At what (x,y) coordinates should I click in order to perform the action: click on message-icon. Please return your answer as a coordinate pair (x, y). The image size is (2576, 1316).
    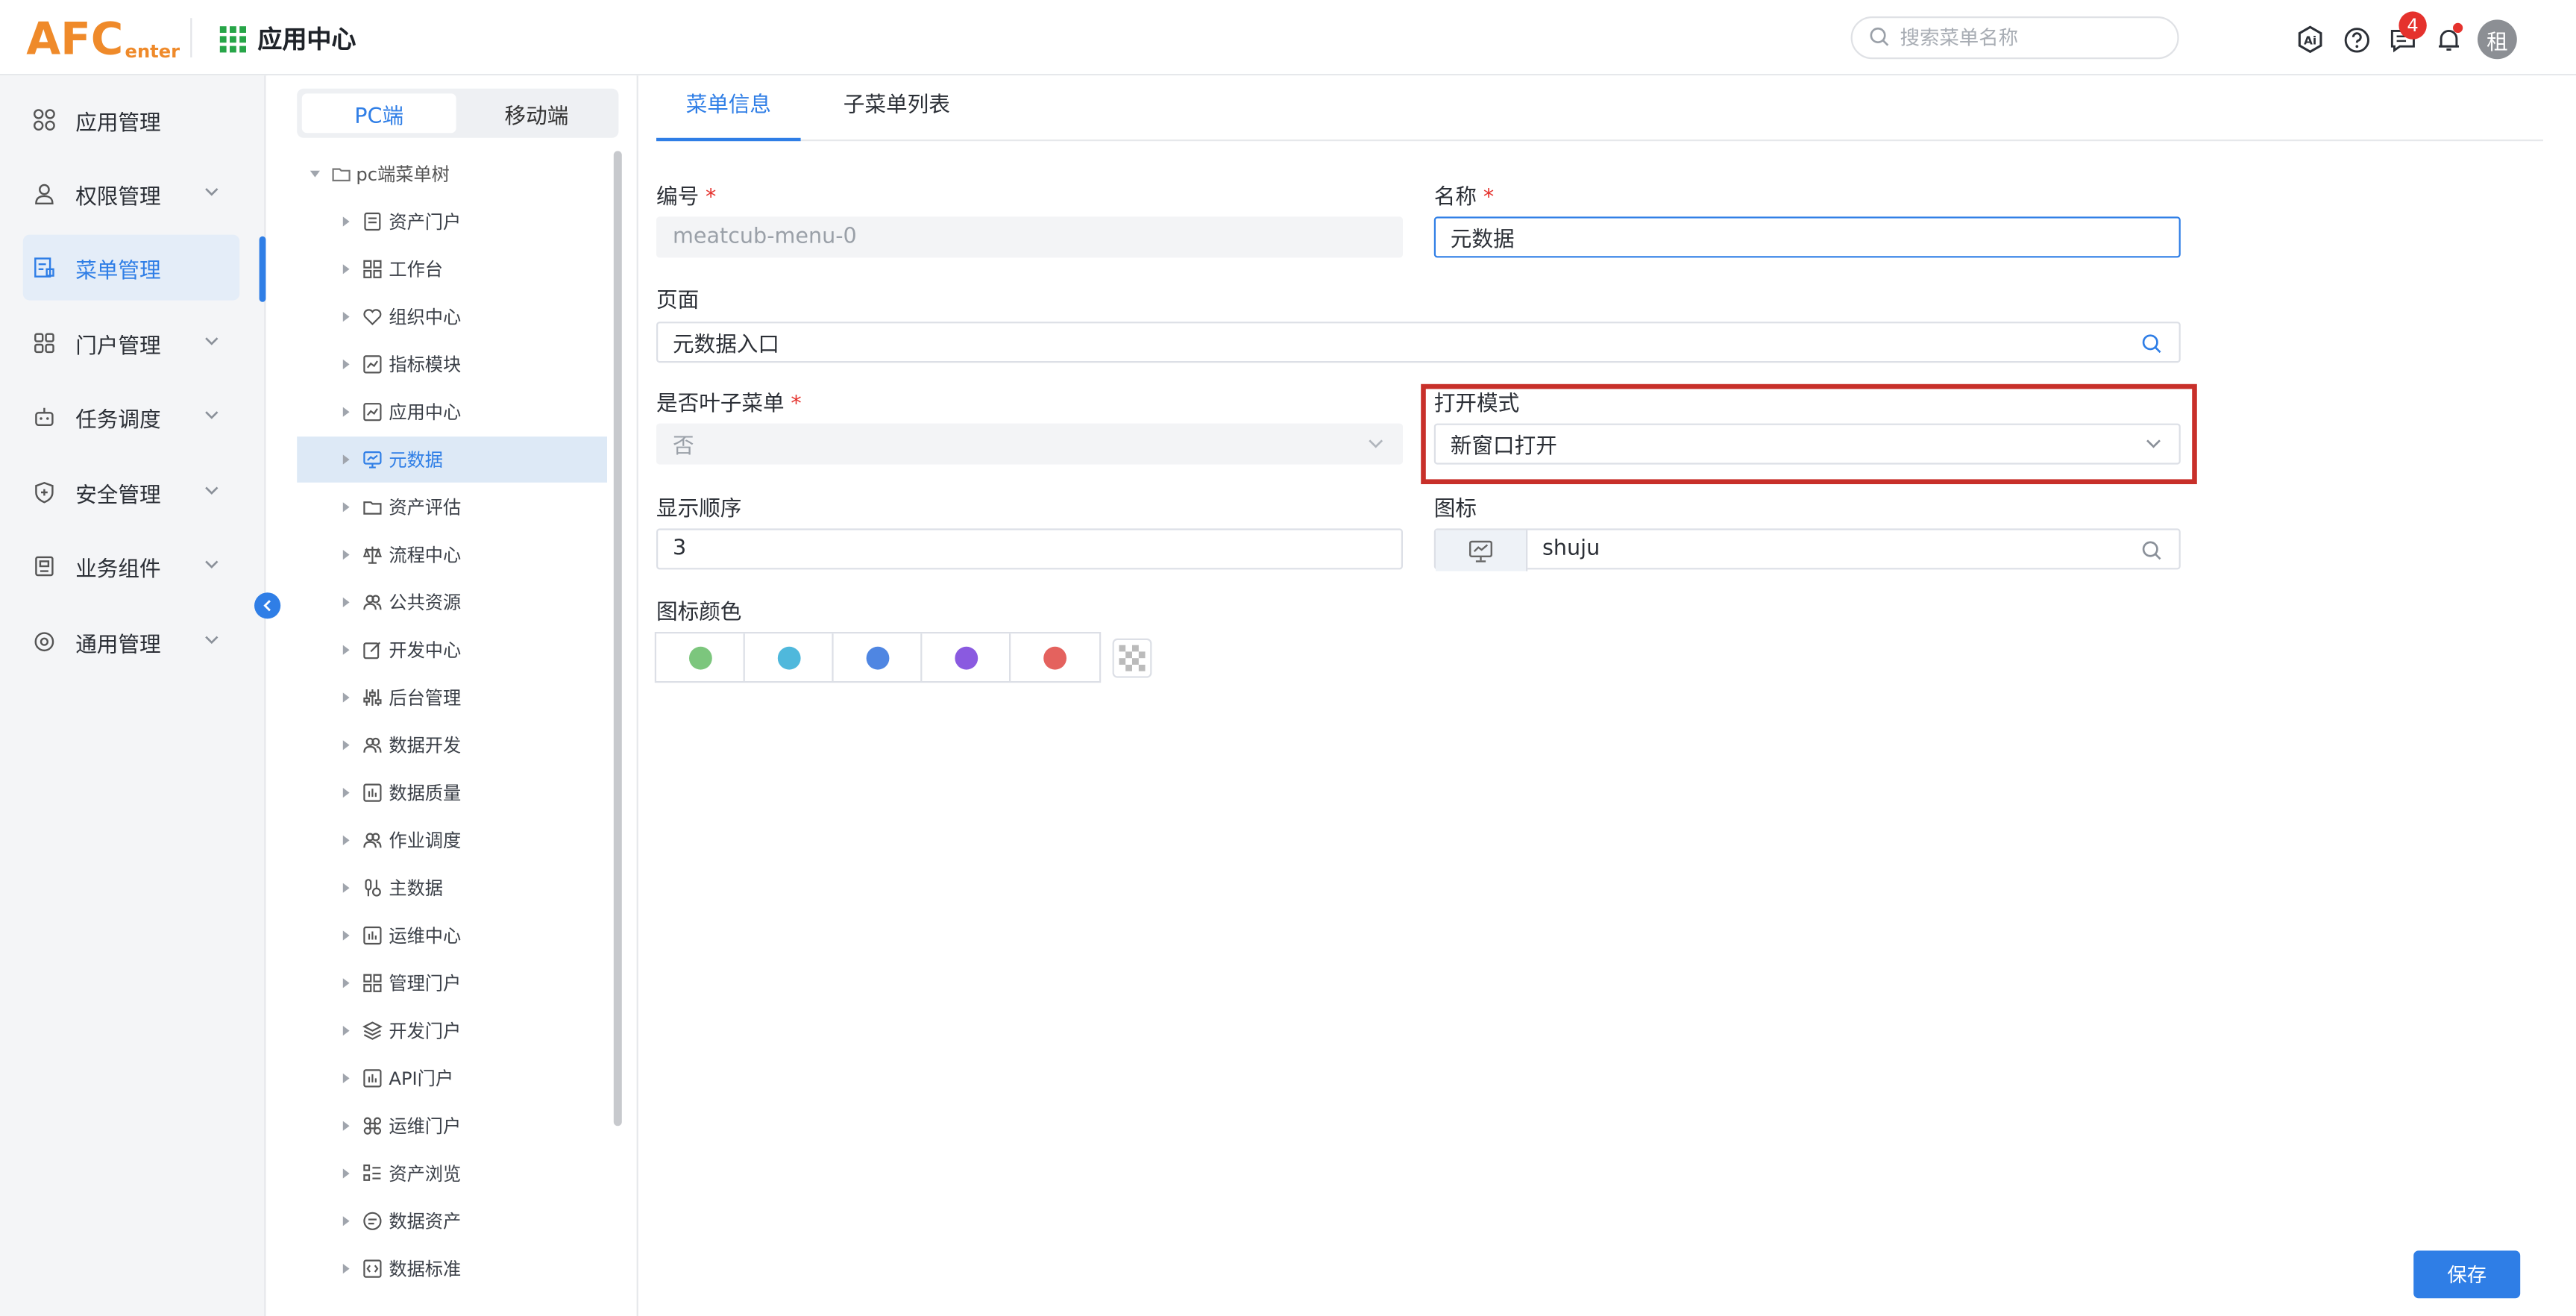
    Looking at the image, I should click on (372, 1221).